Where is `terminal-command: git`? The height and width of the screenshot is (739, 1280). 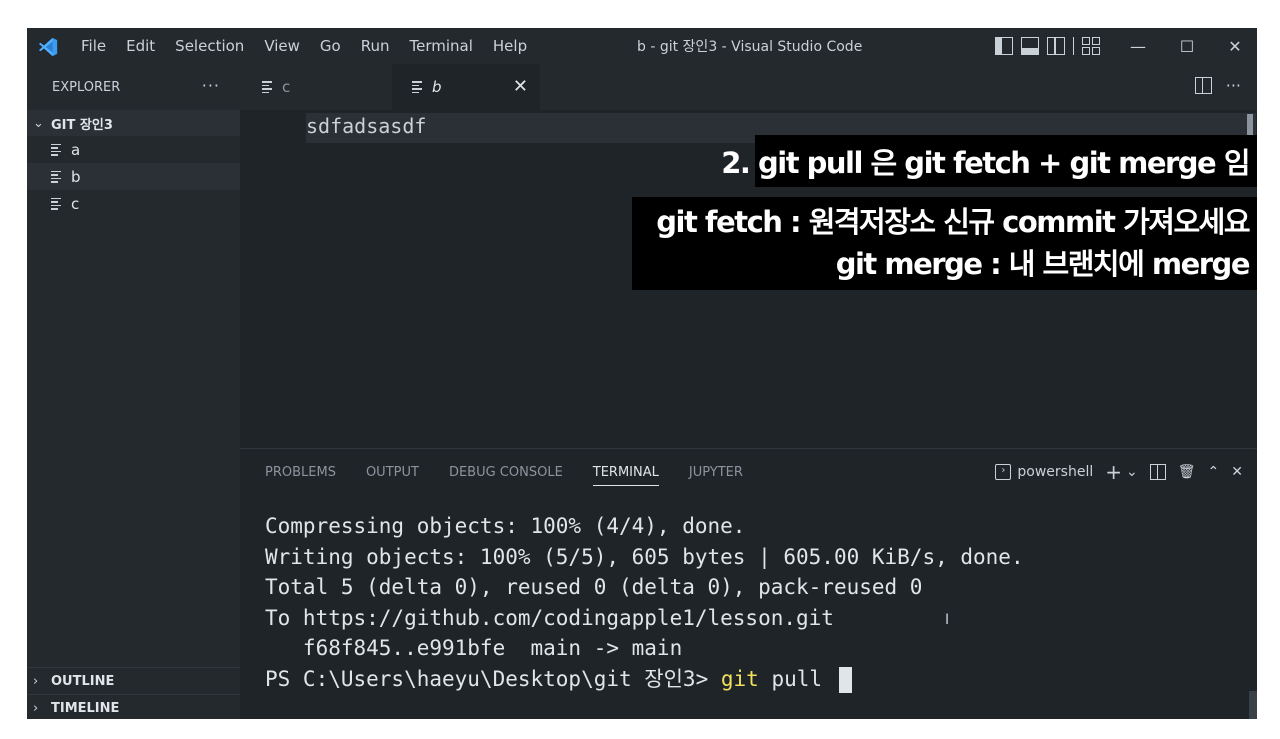
terminal-command: git is located at coordinates (739, 678).